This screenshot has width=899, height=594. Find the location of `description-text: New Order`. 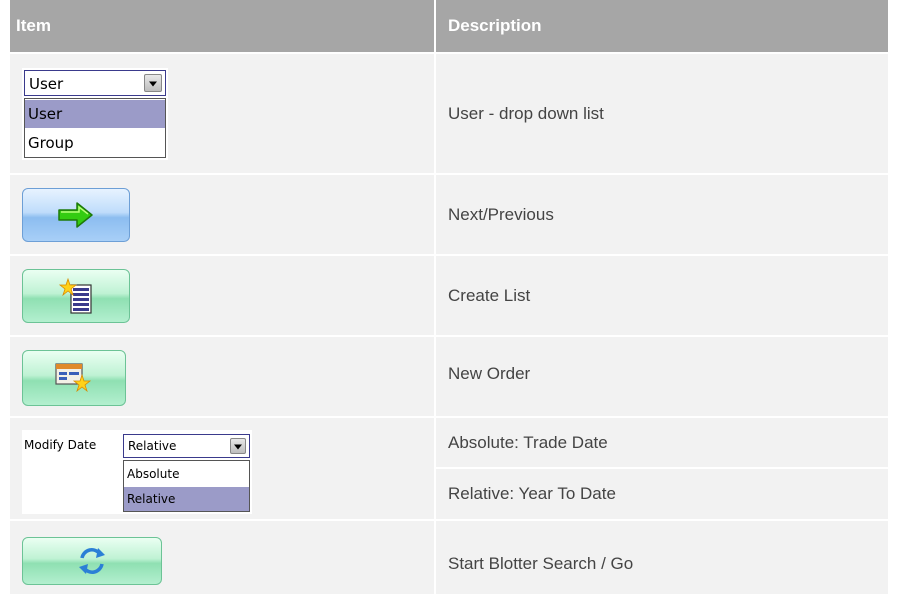

description-text: New Order is located at coordinates (489, 373).